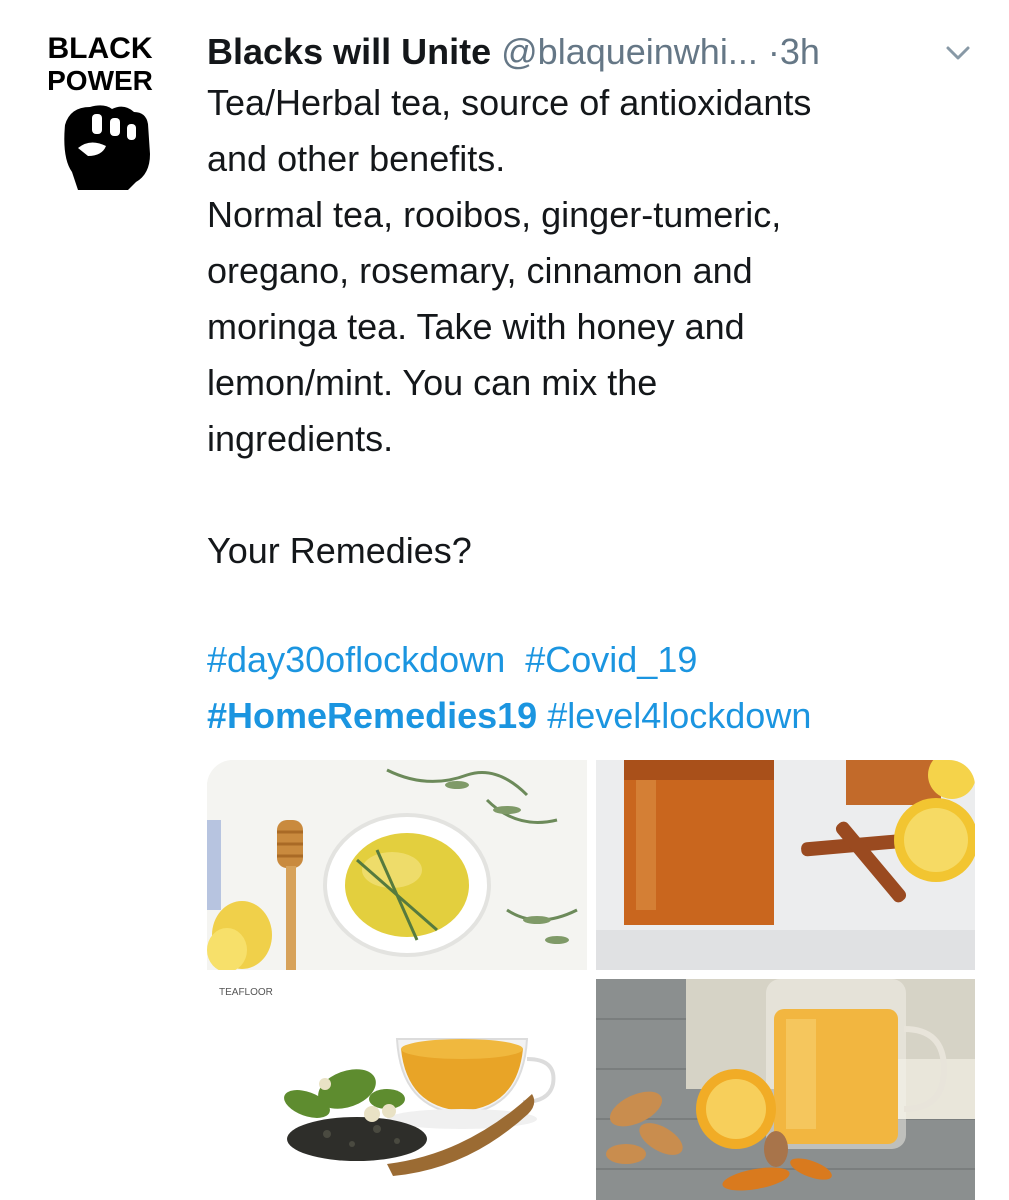  What do you see at coordinates (349, 51) in the screenshot?
I see `author-name: Blacks will Unite` at bounding box center [349, 51].